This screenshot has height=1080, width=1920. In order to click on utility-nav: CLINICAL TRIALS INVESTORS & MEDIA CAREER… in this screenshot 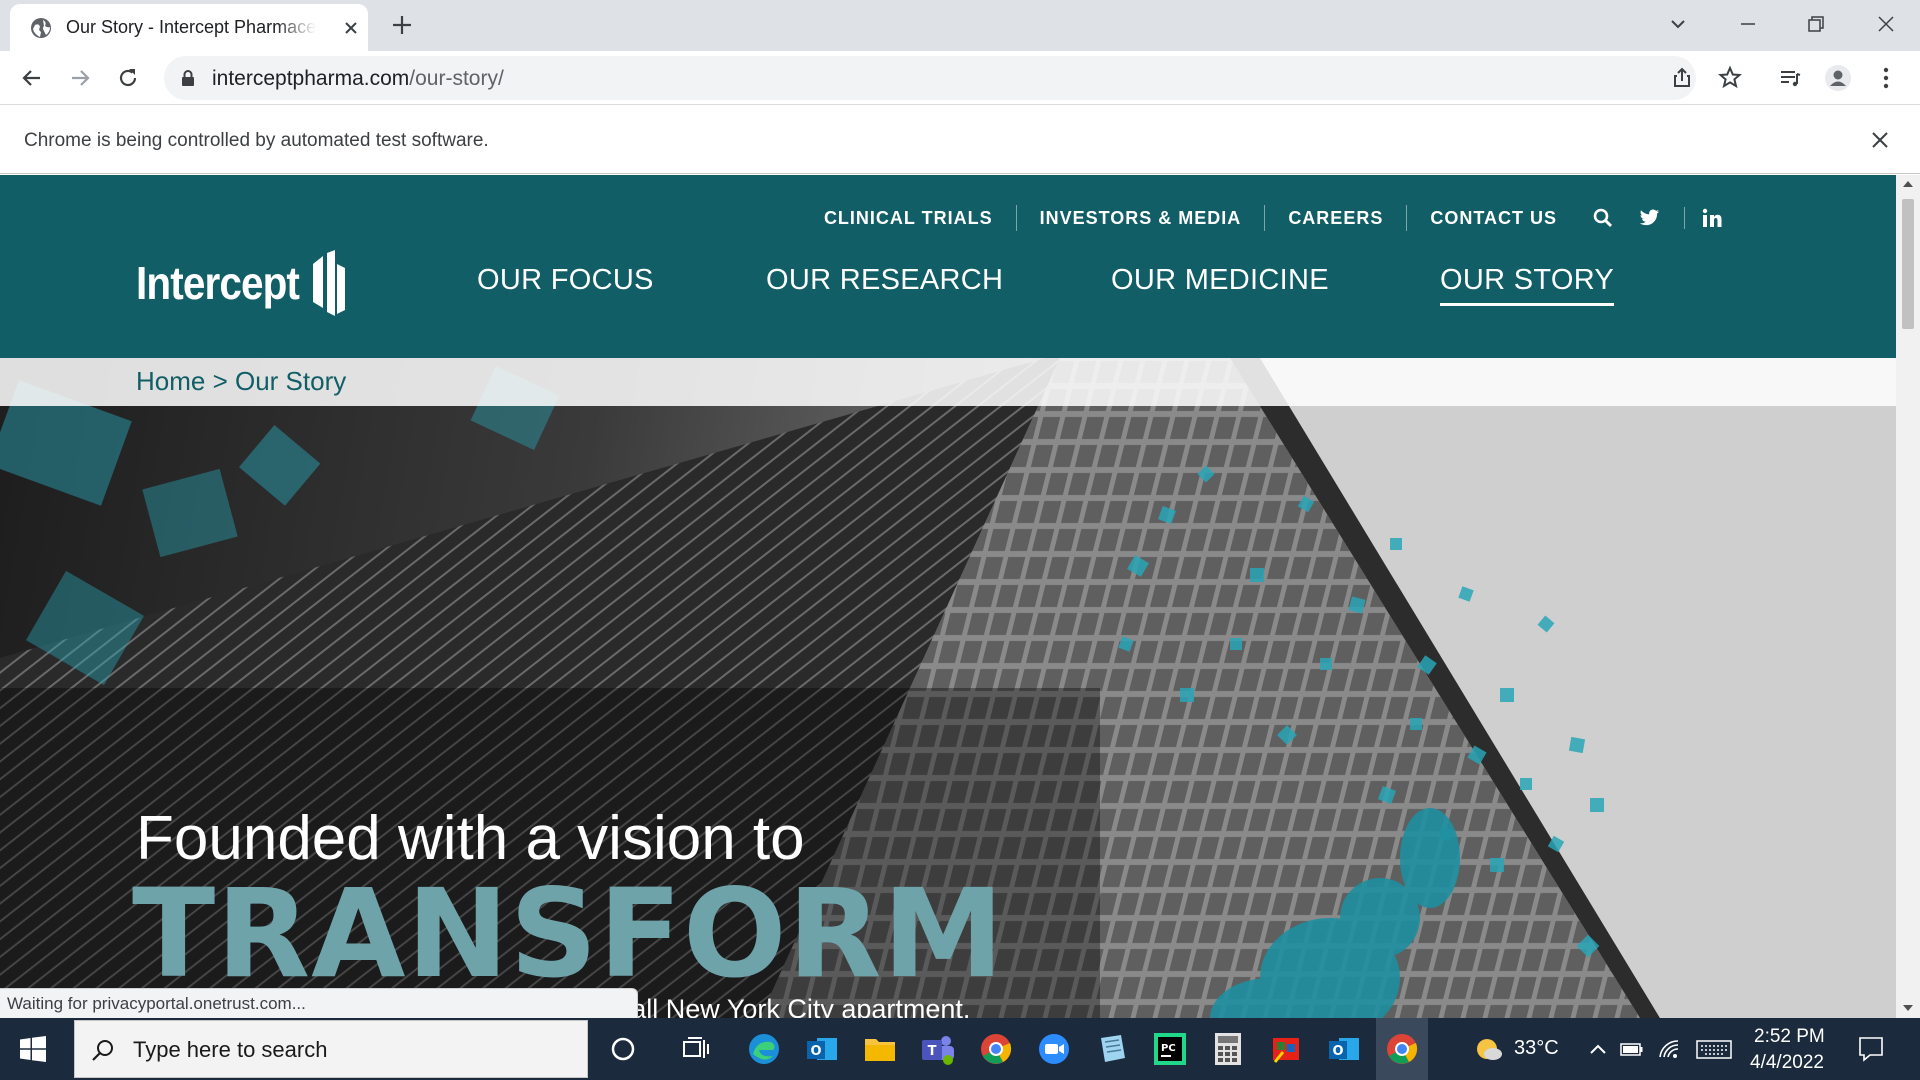, I will do `click(1268, 218)`.